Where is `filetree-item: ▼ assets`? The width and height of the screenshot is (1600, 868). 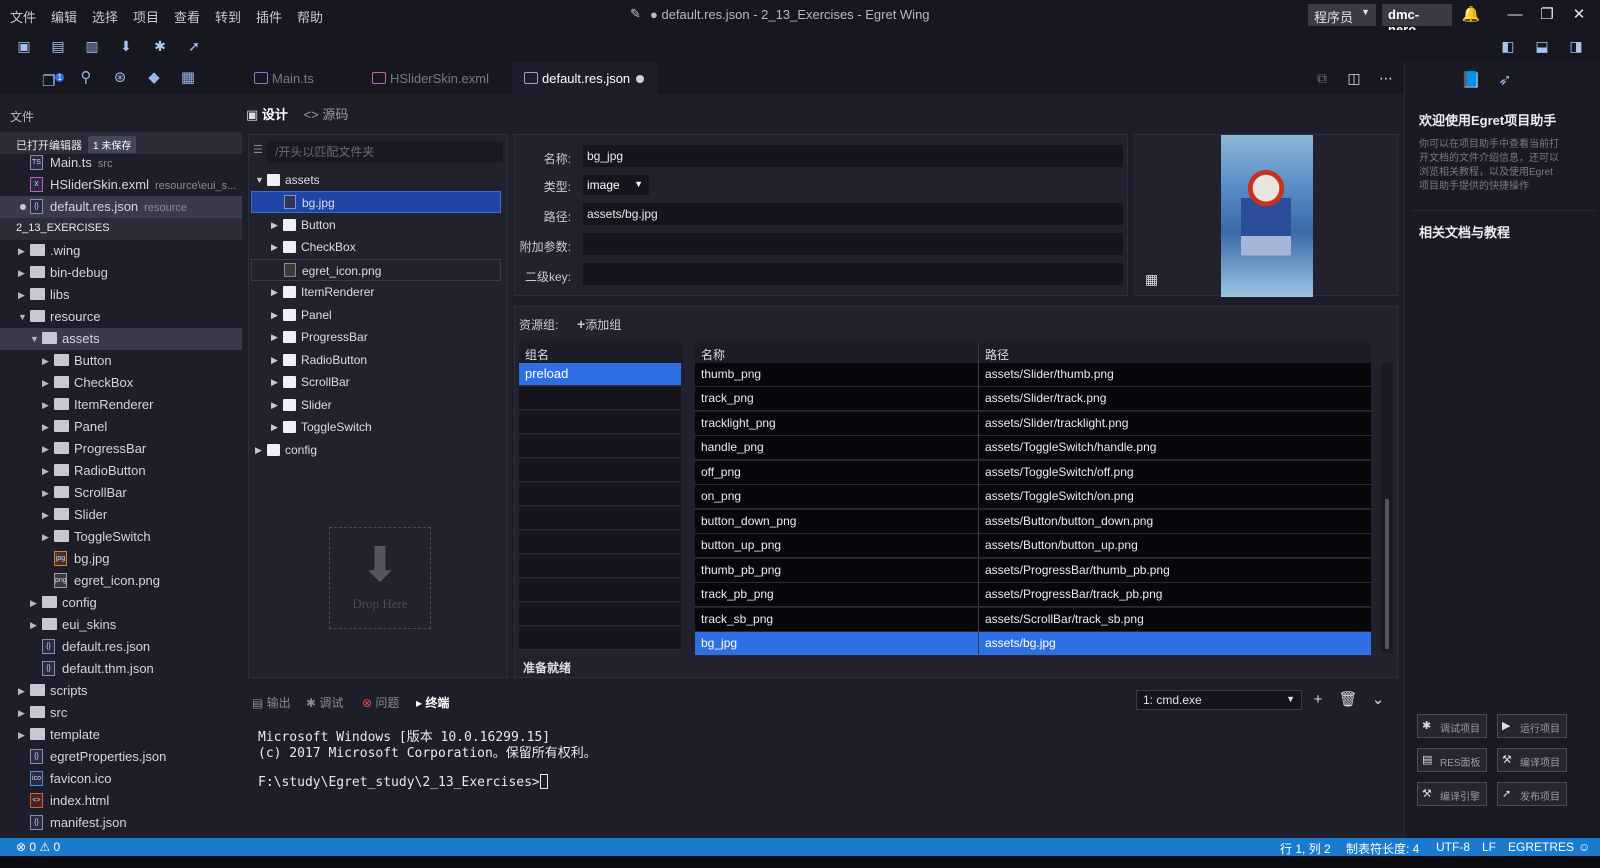 filetree-item: ▼ assets is located at coordinates (376, 180).